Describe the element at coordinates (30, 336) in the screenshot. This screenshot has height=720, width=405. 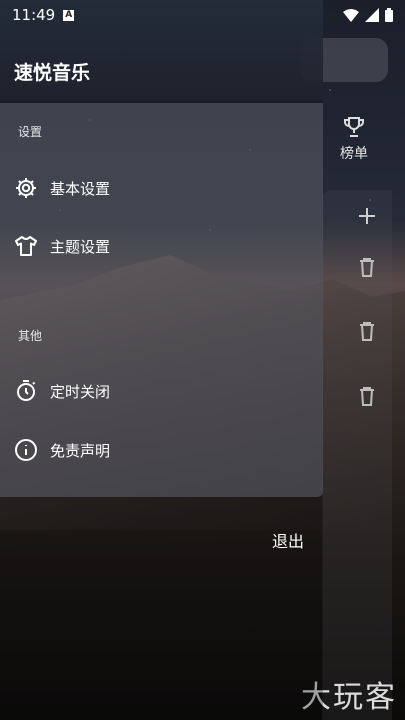
I see `section-label-other: 其他` at that location.